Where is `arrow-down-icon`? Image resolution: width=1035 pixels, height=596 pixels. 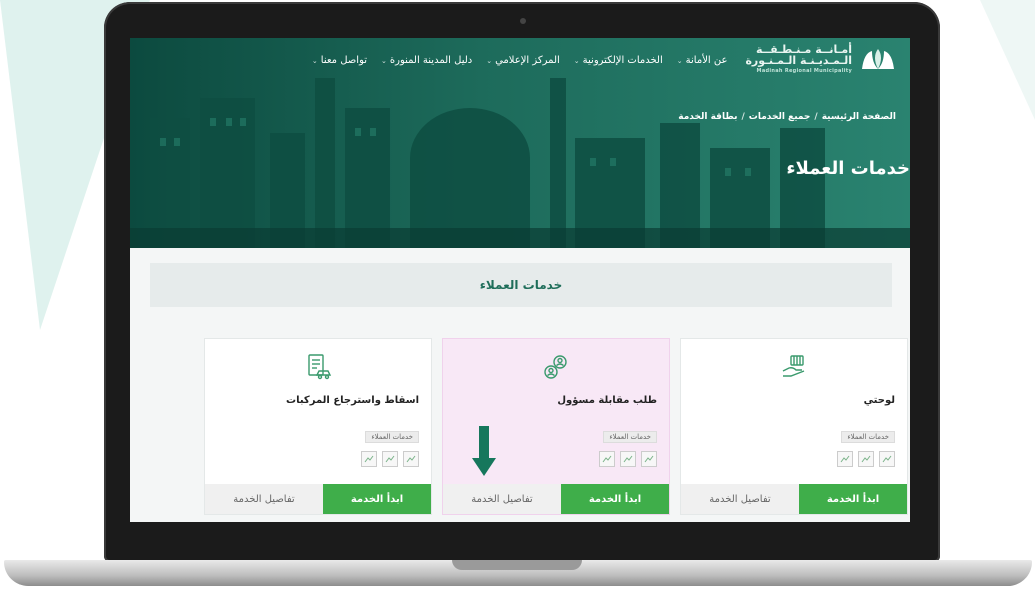
arrow-down-icon is located at coordinates (484, 451).